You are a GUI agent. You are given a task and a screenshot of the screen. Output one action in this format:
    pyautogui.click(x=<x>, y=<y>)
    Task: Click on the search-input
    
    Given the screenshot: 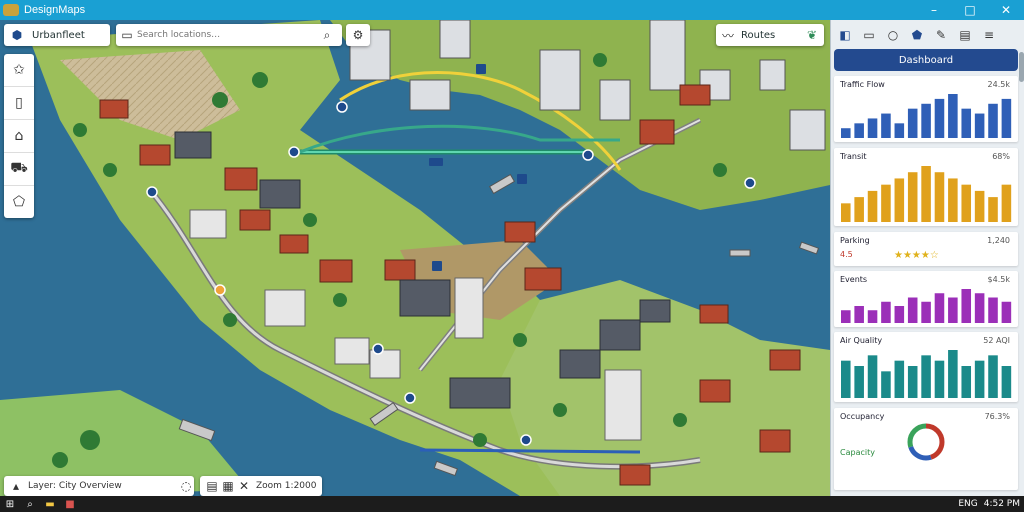 What is the action you would take?
    pyautogui.click(x=227, y=35)
    